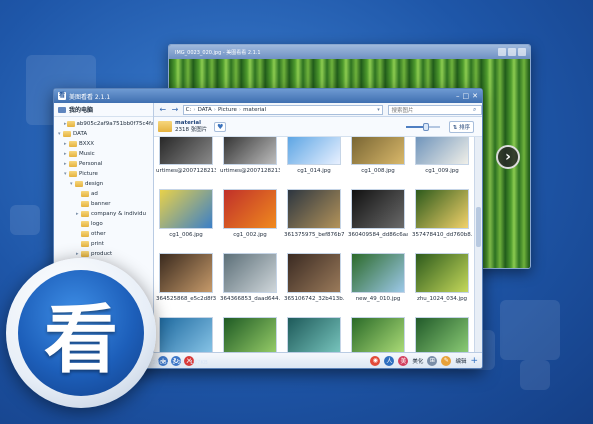 The image size is (593, 424). What do you see at coordinates (103, 124) in the screenshot?
I see `folder-tree-item: ▸ ab905c2af9a751bb0f75c4fa` at bounding box center [103, 124].